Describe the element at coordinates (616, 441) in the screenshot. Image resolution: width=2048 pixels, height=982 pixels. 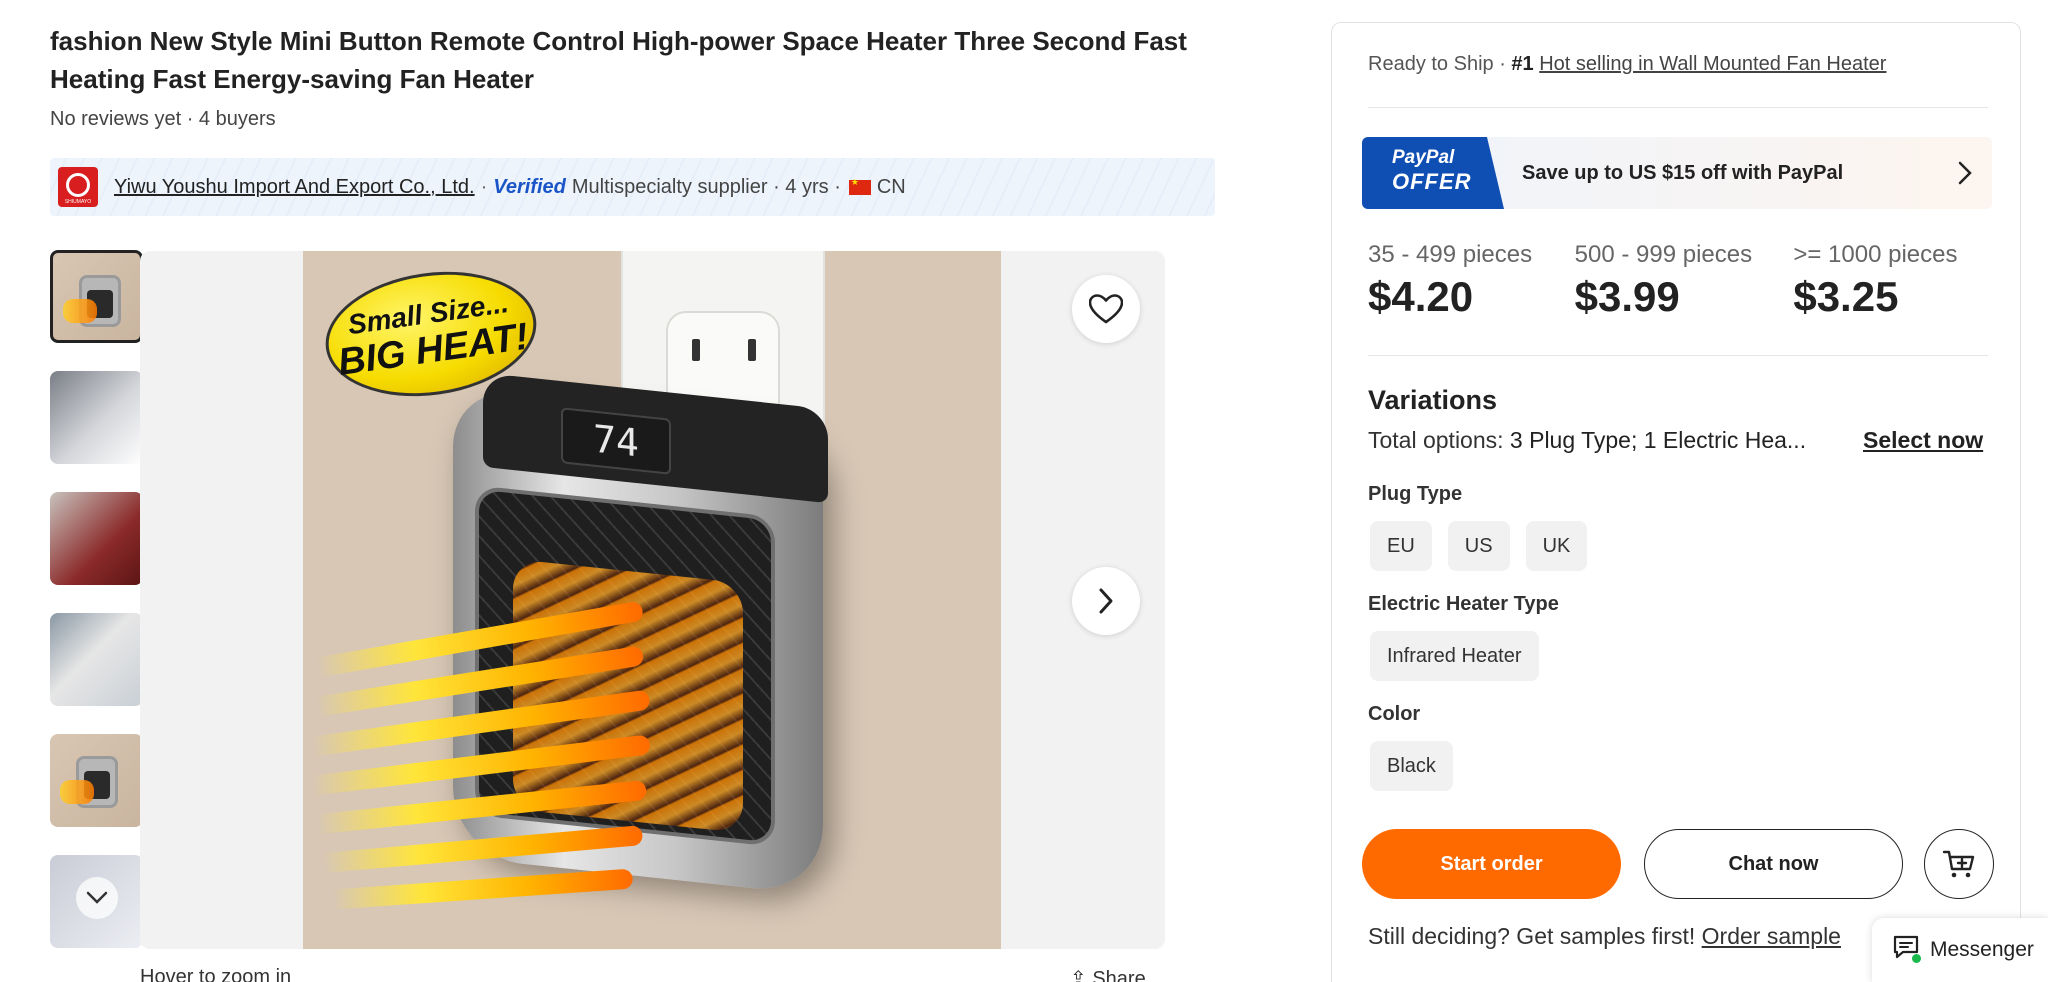
I see `temperature-display: 74` at that location.